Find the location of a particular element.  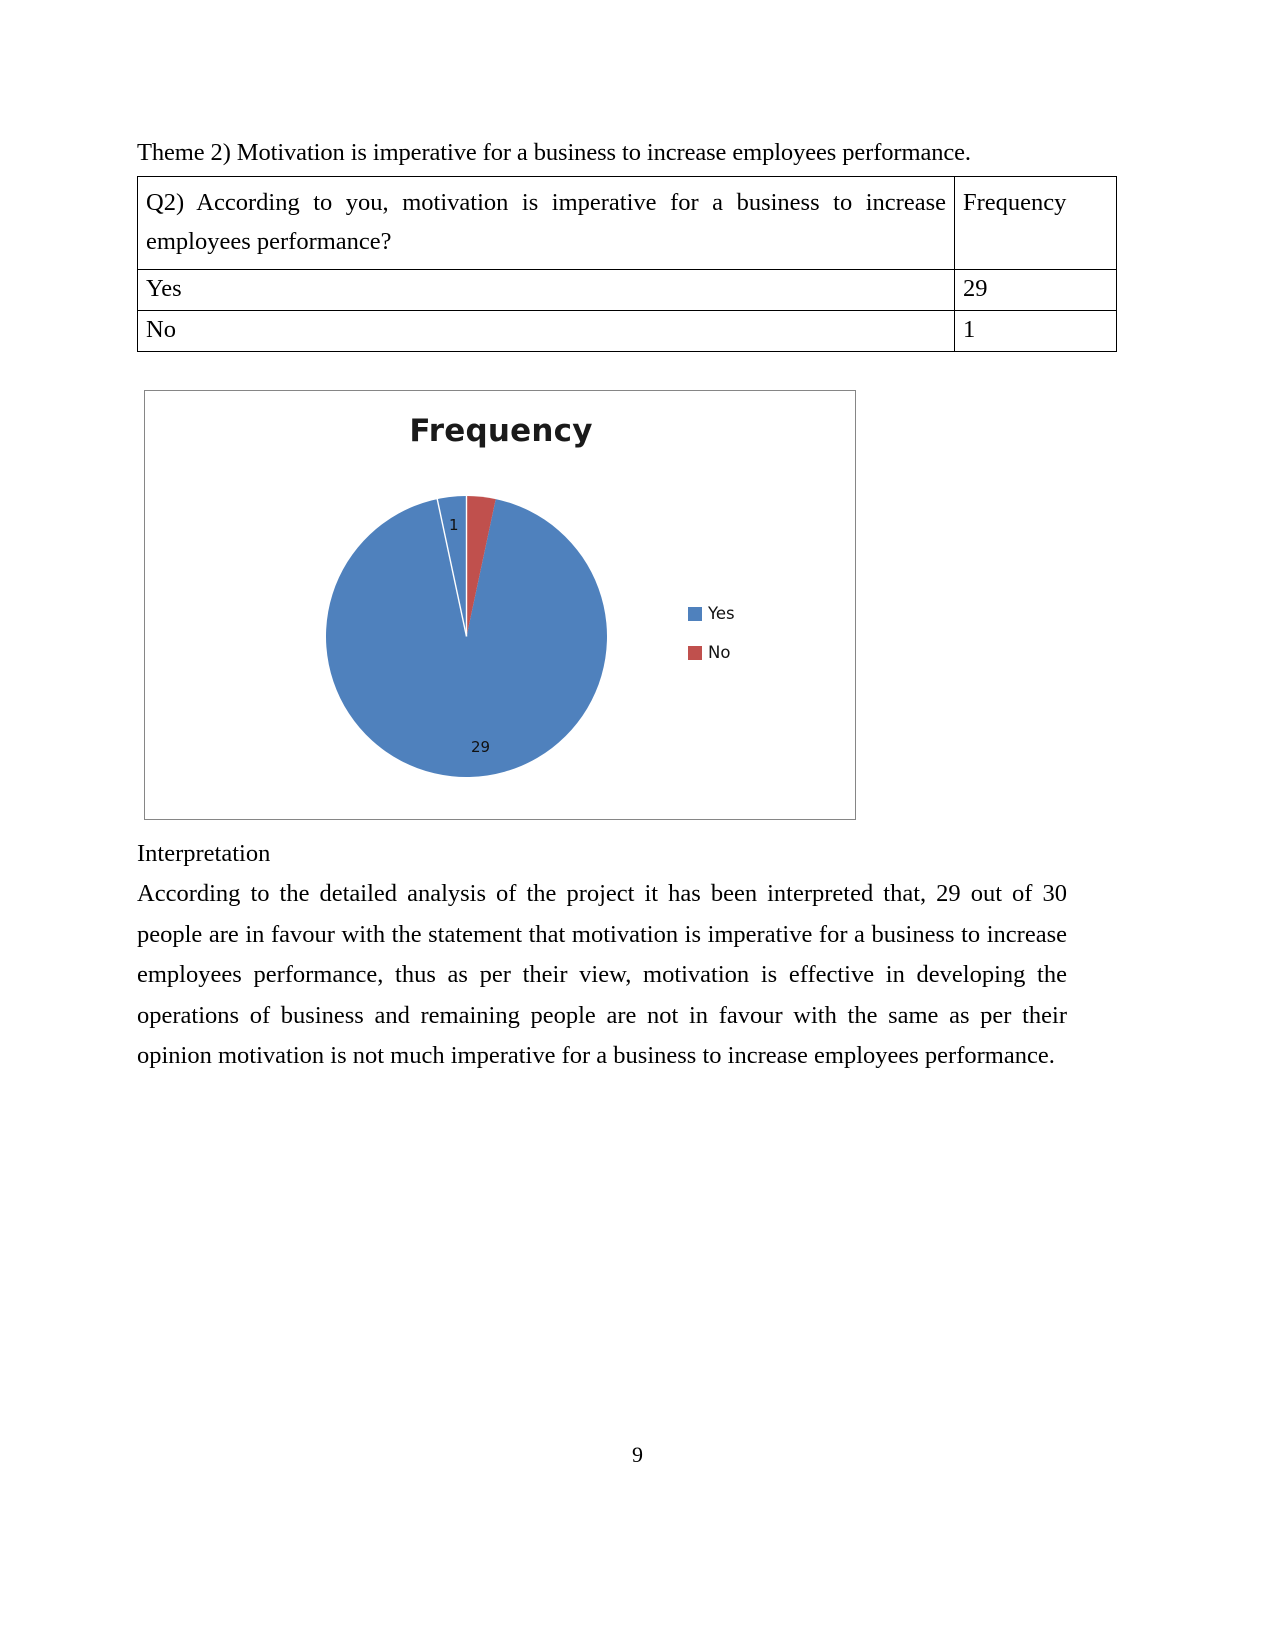

page-number: 9 is located at coordinates (637, 1454).